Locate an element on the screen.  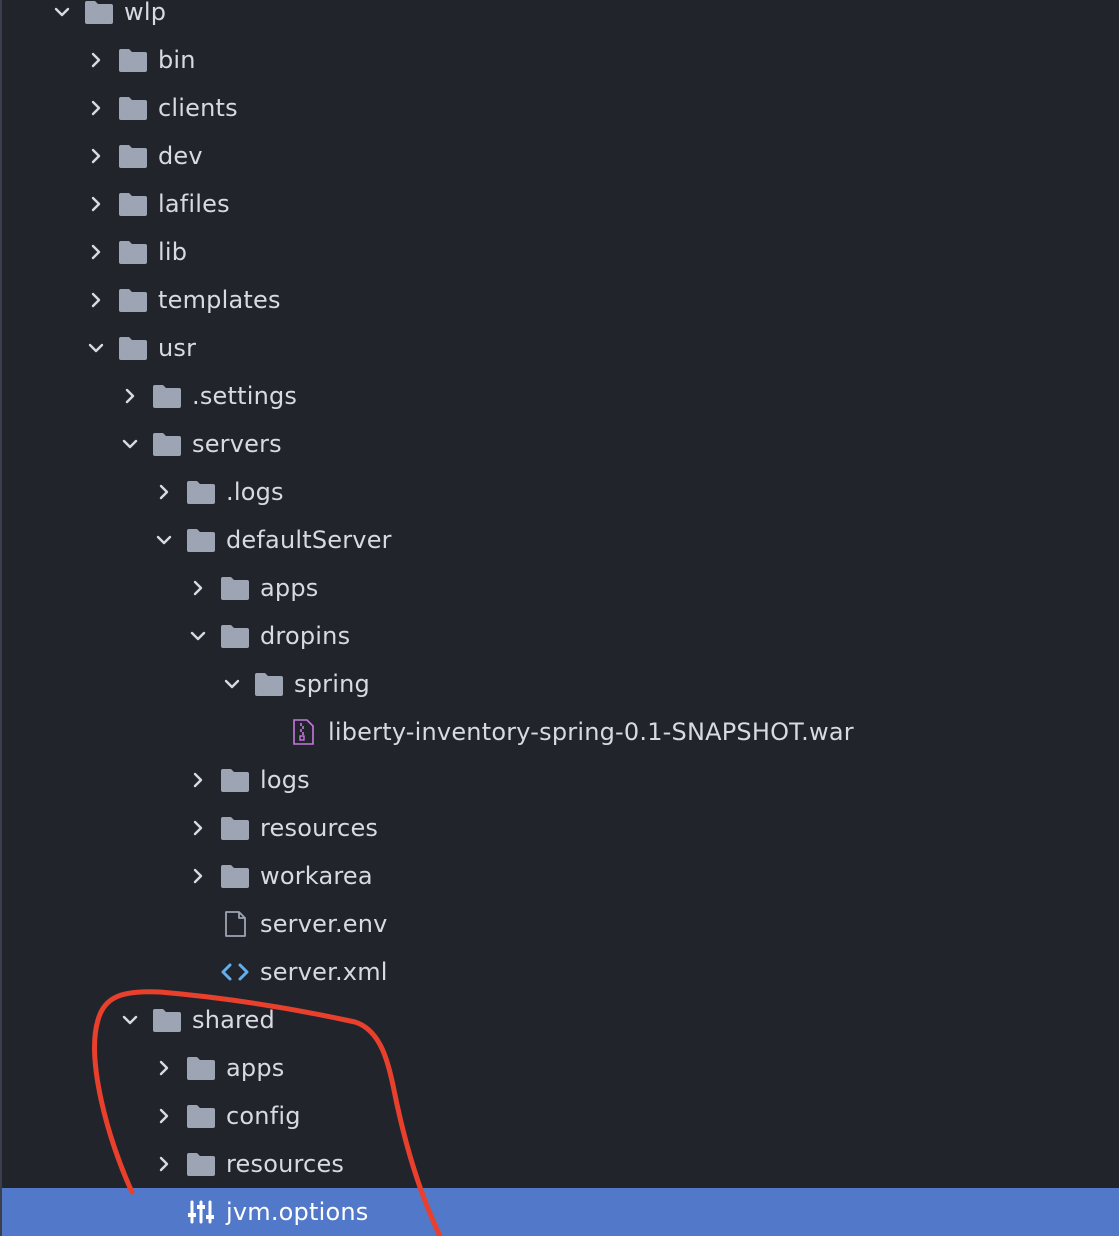
tree-row-lib: lib is located at coordinates (560, 252).